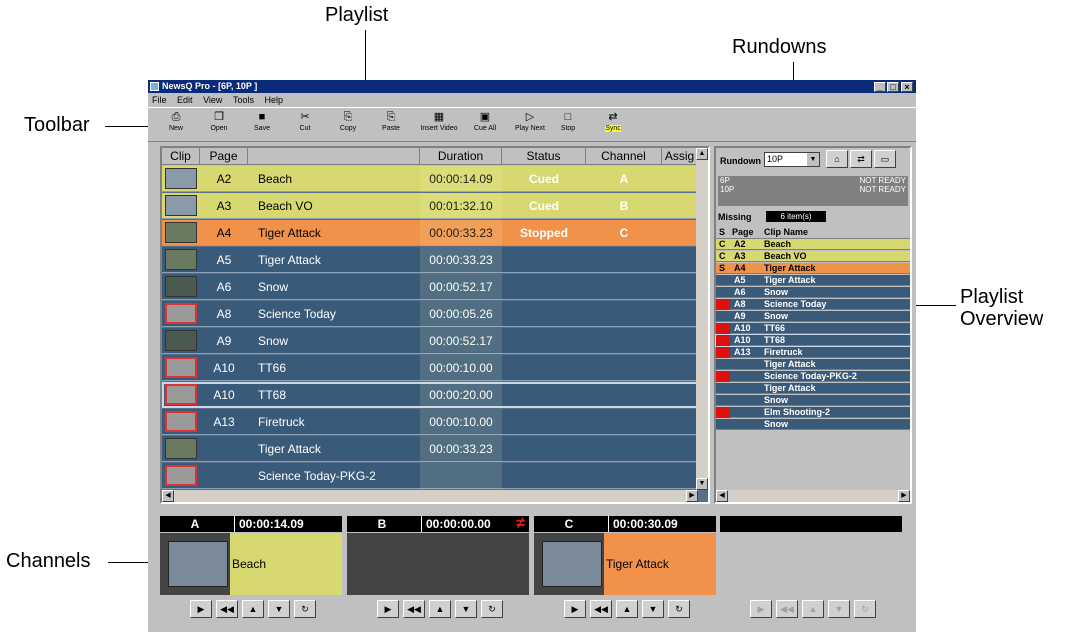 Image resolution: width=1068 pixels, height=632 pixels. What do you see at coordinates (702, 319) in the screenshot?
I see `playlist-vscroll: ▲ ▼` at bounding box center [702, 319].